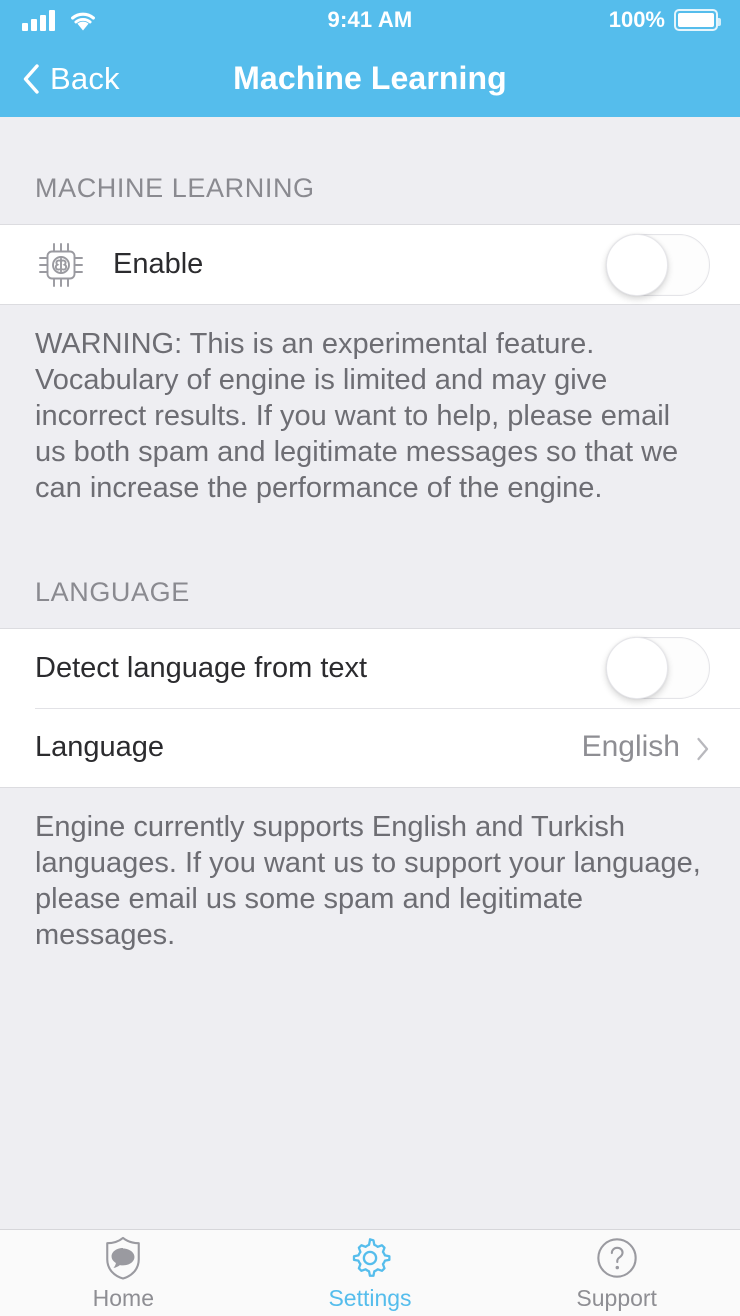  Describe the element at coordinates (617, 1258) in the screenshot. I see `question-circle-icon` at that location.